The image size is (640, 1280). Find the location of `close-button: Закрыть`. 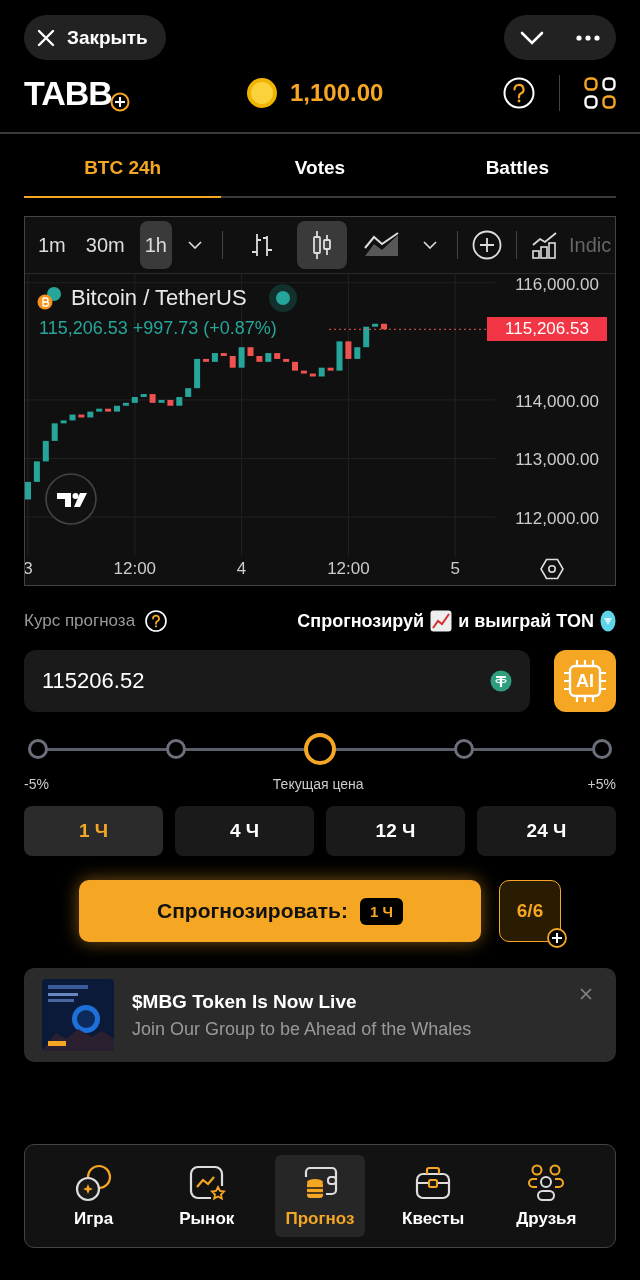

close-button: Закрыть is located at coordinates (95, 37).